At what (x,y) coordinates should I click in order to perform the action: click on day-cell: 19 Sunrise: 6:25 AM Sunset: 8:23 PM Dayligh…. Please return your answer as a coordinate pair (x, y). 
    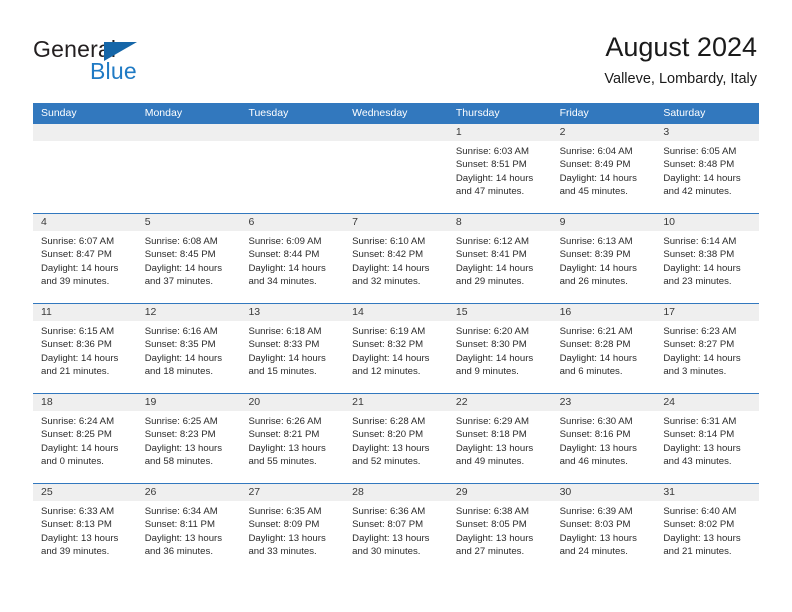
    Looking at the image, I should click on (188, 438).